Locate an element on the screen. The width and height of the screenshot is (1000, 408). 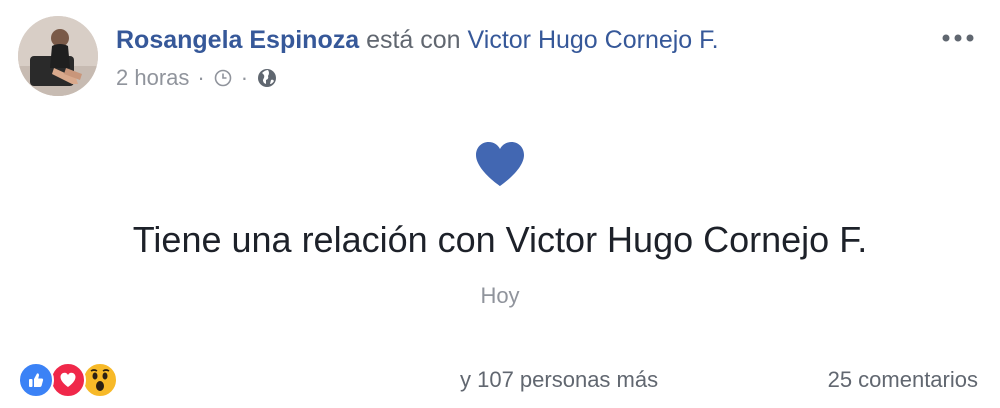
life-event-date: Hoy is located at coordinates (500, 295).